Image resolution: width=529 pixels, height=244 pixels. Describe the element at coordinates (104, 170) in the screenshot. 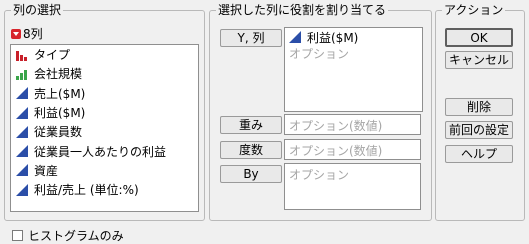

I see `column-list-item: 資産` at that location.